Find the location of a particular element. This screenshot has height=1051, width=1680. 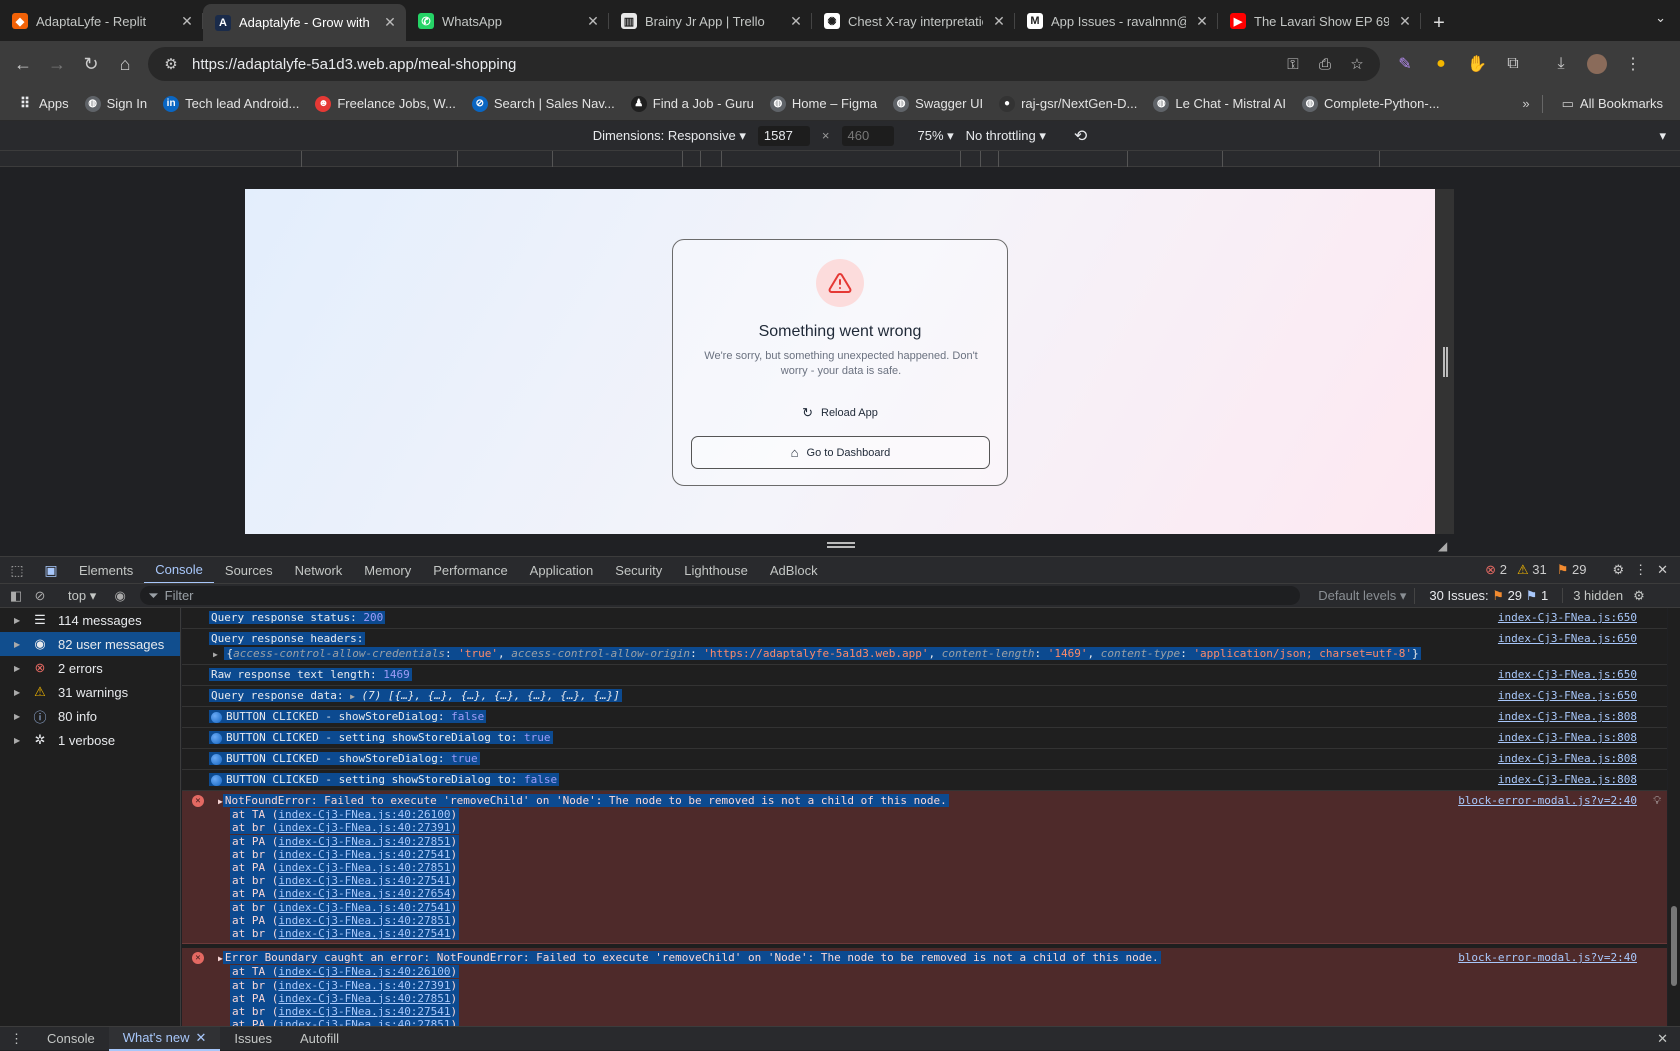

new-tab-button: + is located at coordinates (1439, 23).